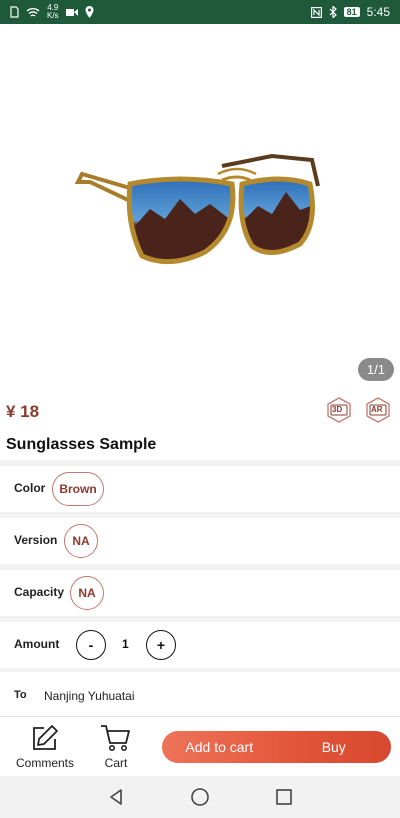  What do you see at coordinates (200, 593) in the screenshot?
I see `capacity-option-row: Capacity NA` at bounding box center [200, 593].